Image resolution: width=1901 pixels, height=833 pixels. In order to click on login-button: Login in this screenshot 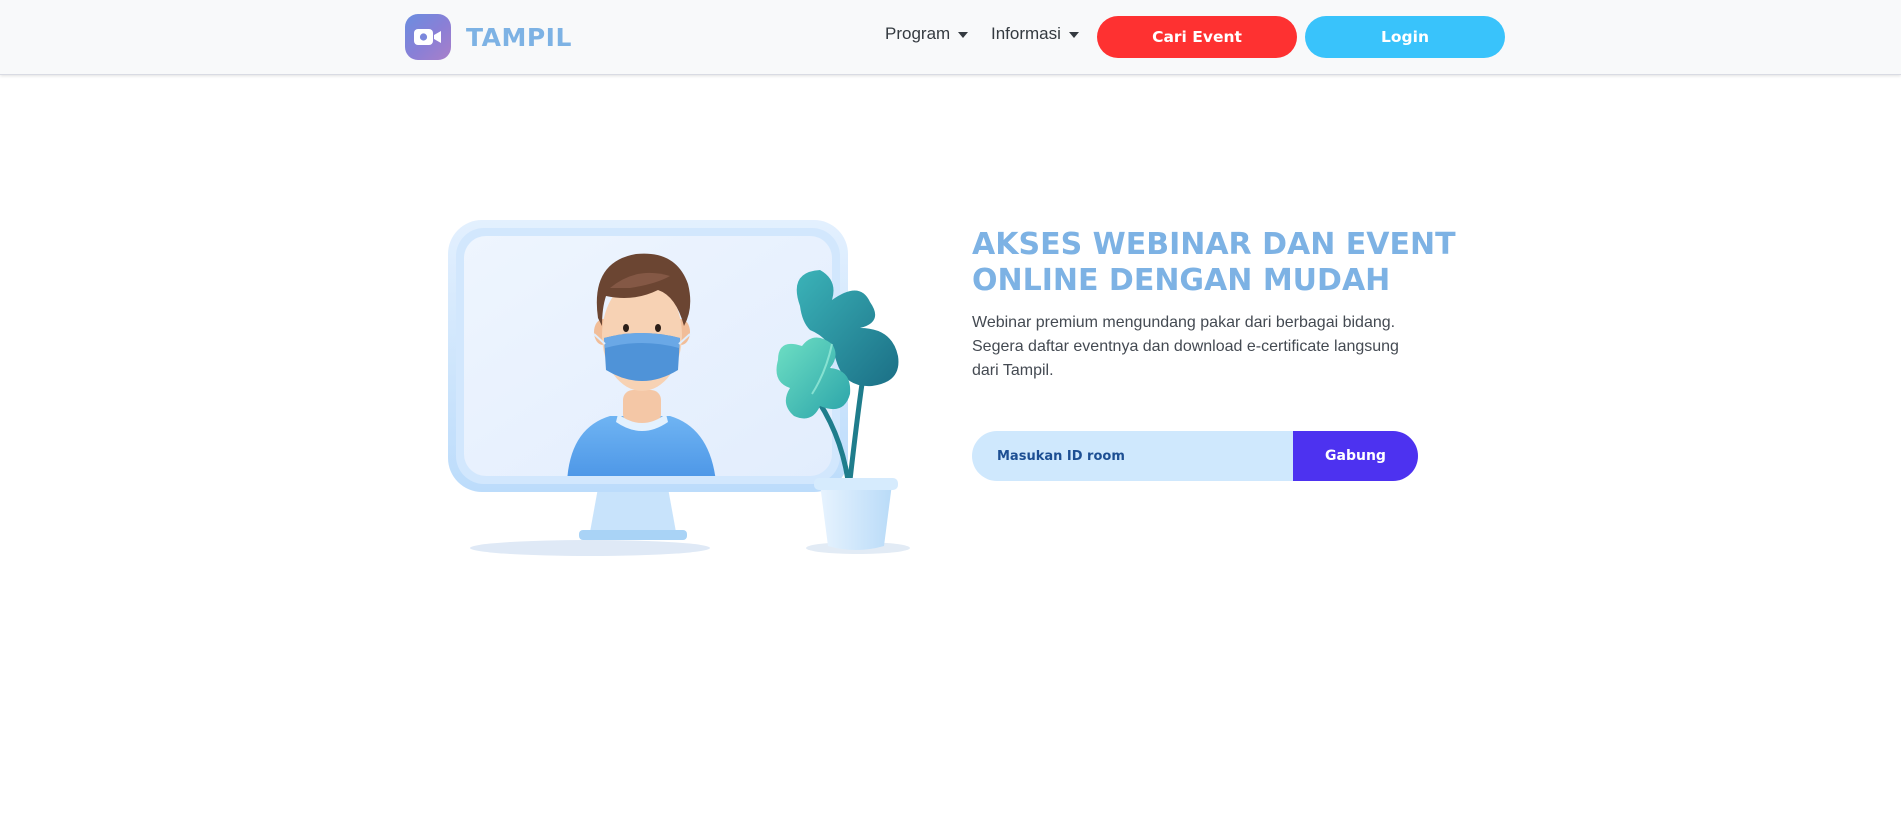, I will do `click(1405, 37)`.